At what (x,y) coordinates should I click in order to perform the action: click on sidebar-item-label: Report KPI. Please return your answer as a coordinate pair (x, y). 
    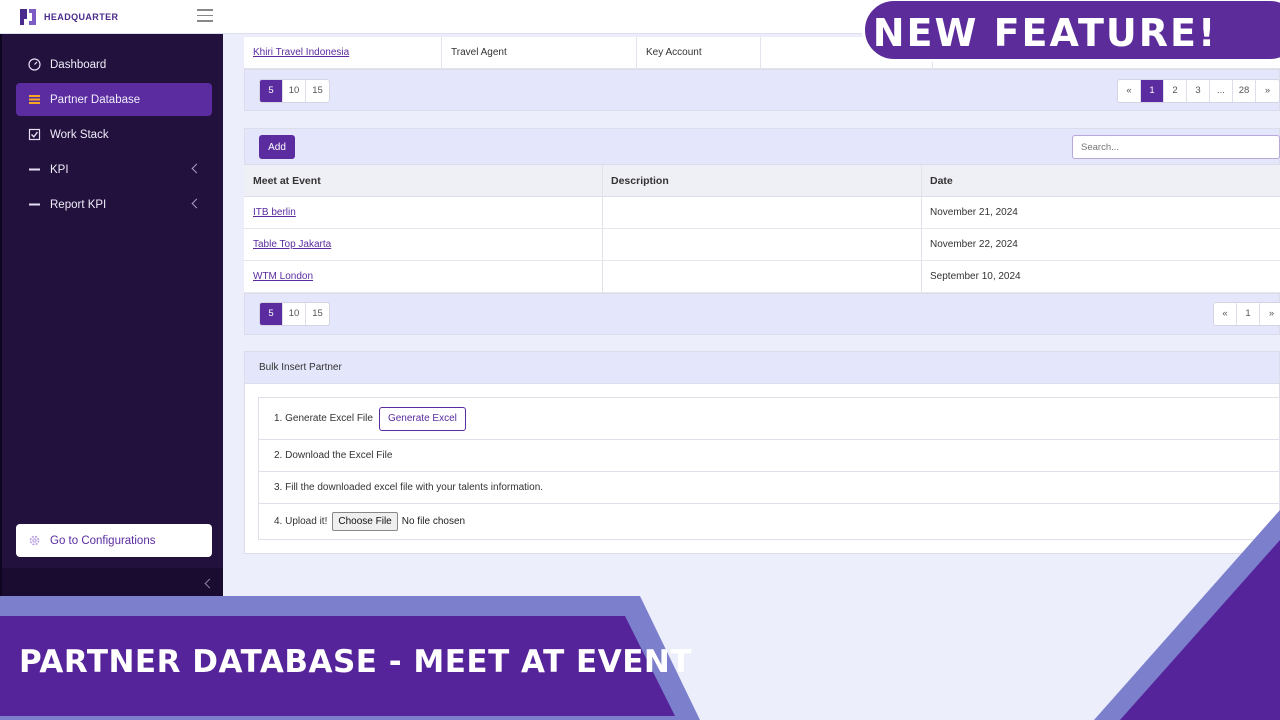
    Looking at the image, I should click on (78, 204).